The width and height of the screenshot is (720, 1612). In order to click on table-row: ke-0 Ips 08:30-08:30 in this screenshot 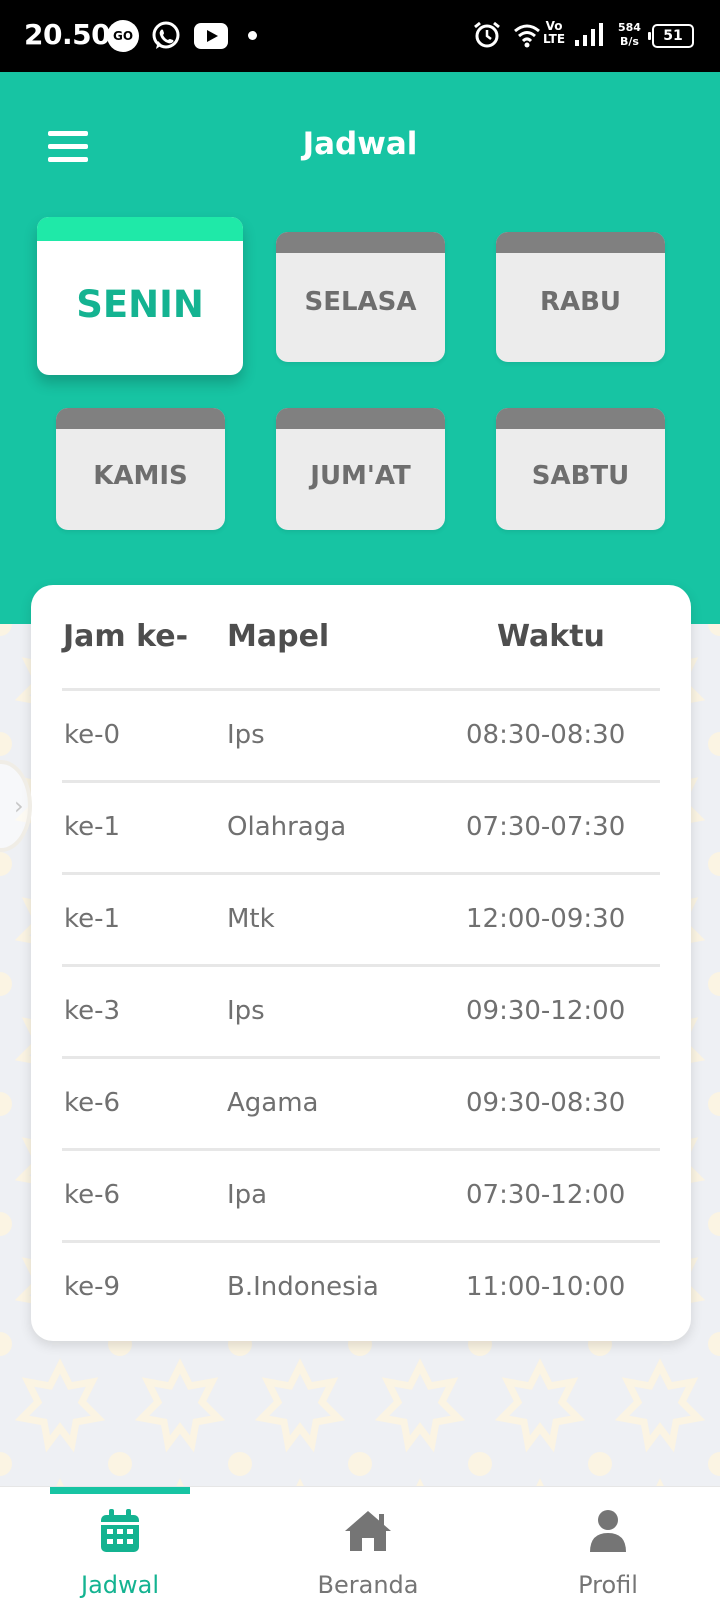, I will do `click(361, 734)`.